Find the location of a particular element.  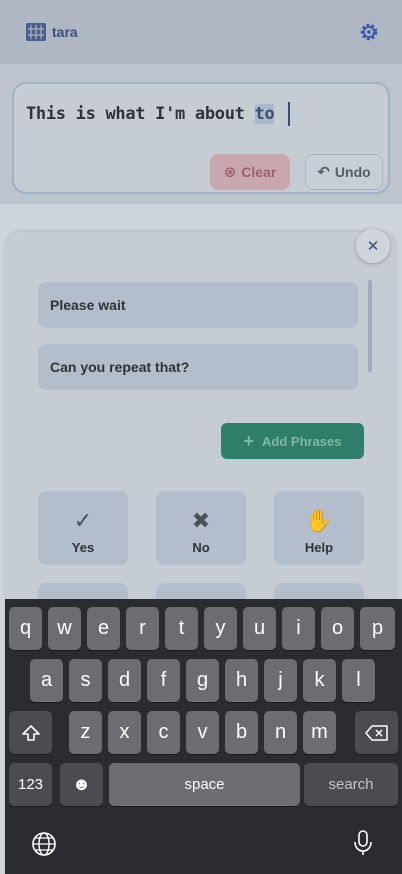

phrase-item: Can you repeat that? is located at coordinates (198, 367).